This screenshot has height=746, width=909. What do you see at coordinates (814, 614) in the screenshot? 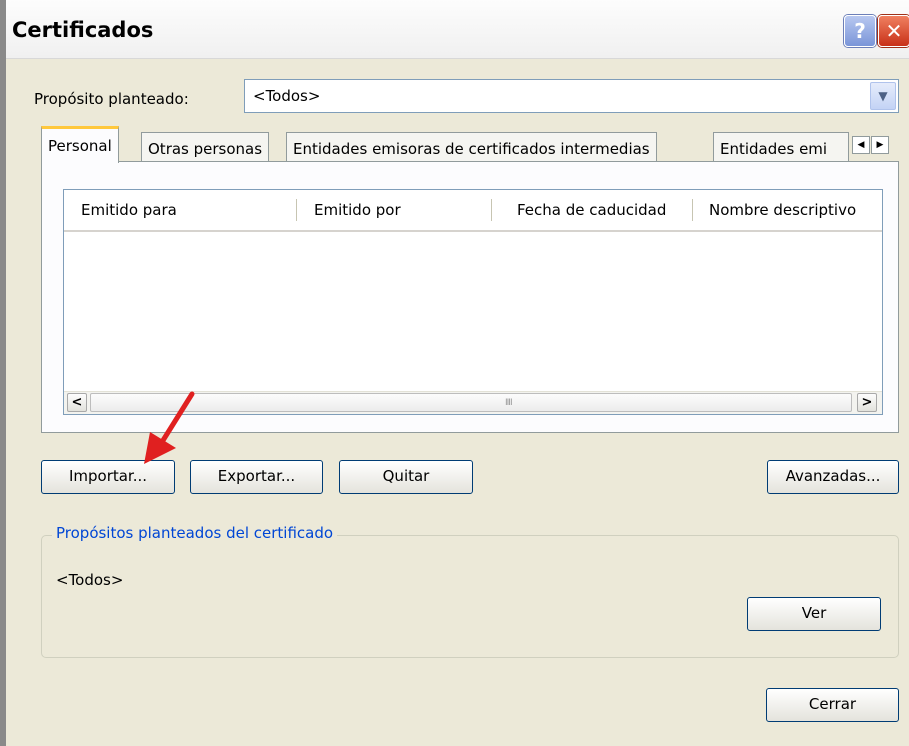
I see `view-button: Ver` at bounding box center [814, 614].